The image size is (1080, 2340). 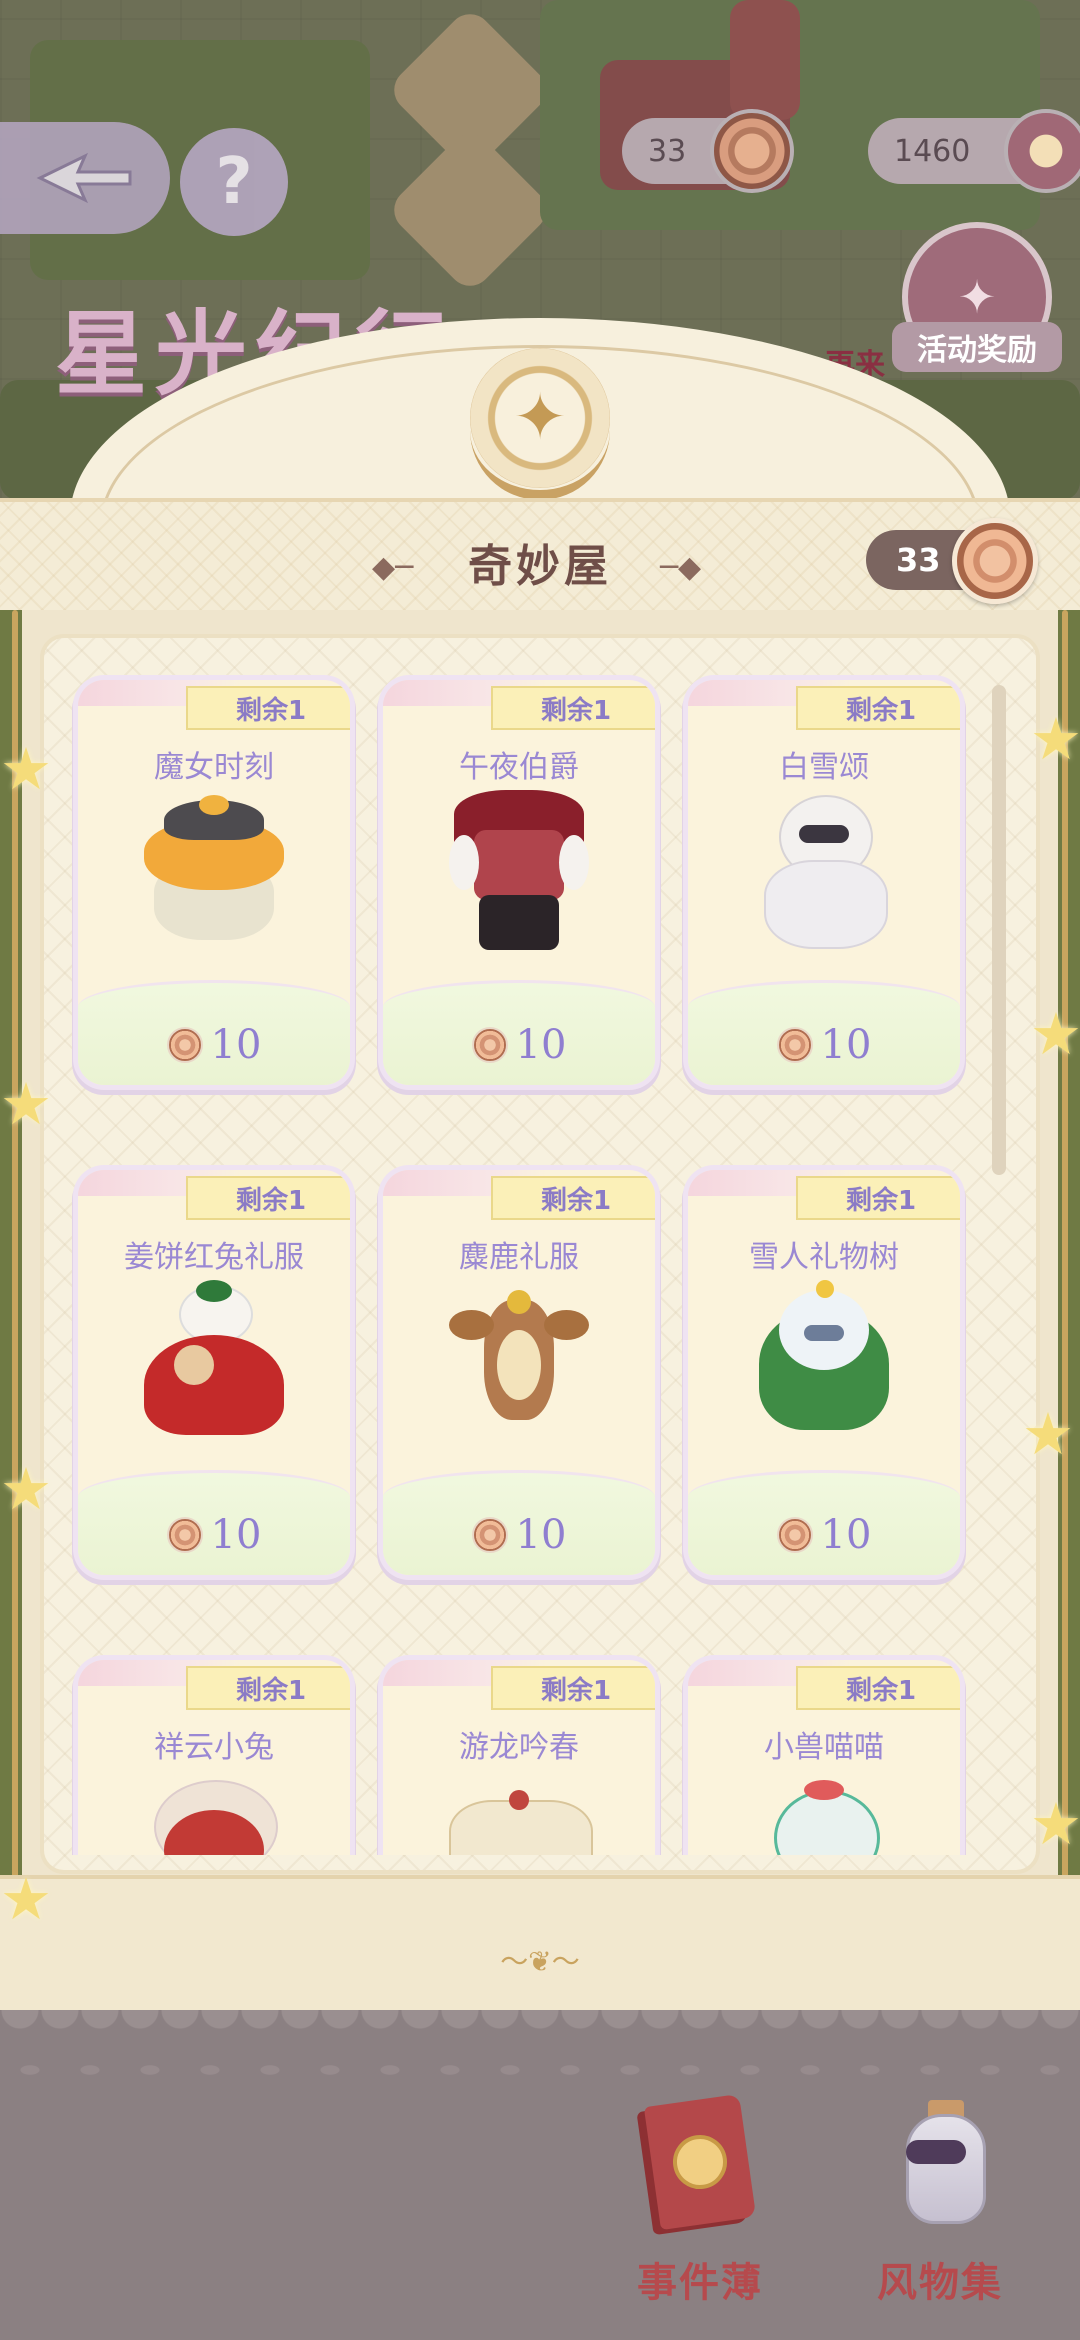 What do you see at coordinates (519, 1747) in the screenshot?
I see `item-name: 游龙吟春` at bounding box center [519, 1747].